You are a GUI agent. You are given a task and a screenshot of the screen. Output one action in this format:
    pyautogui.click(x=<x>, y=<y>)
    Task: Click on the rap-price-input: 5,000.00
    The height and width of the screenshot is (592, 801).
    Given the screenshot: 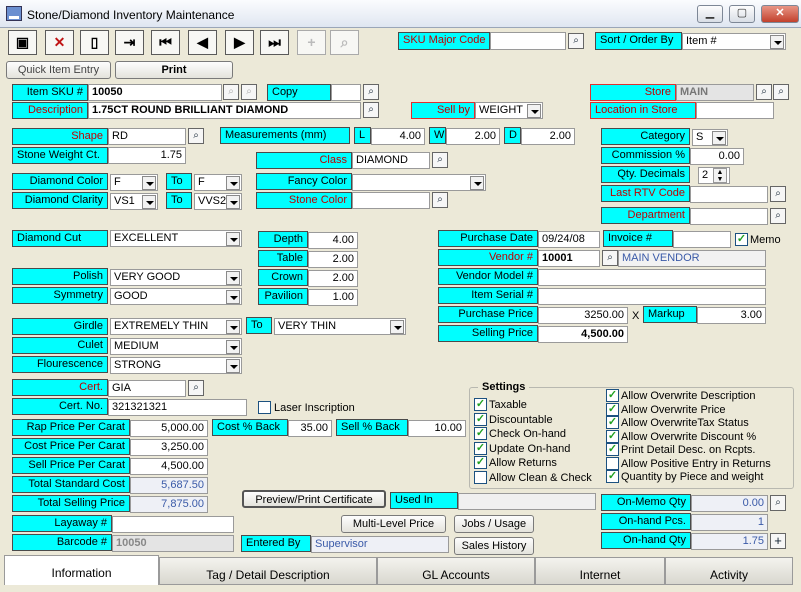 What is the action you would take?
    pyautogui.click(x=169, y=428)
    